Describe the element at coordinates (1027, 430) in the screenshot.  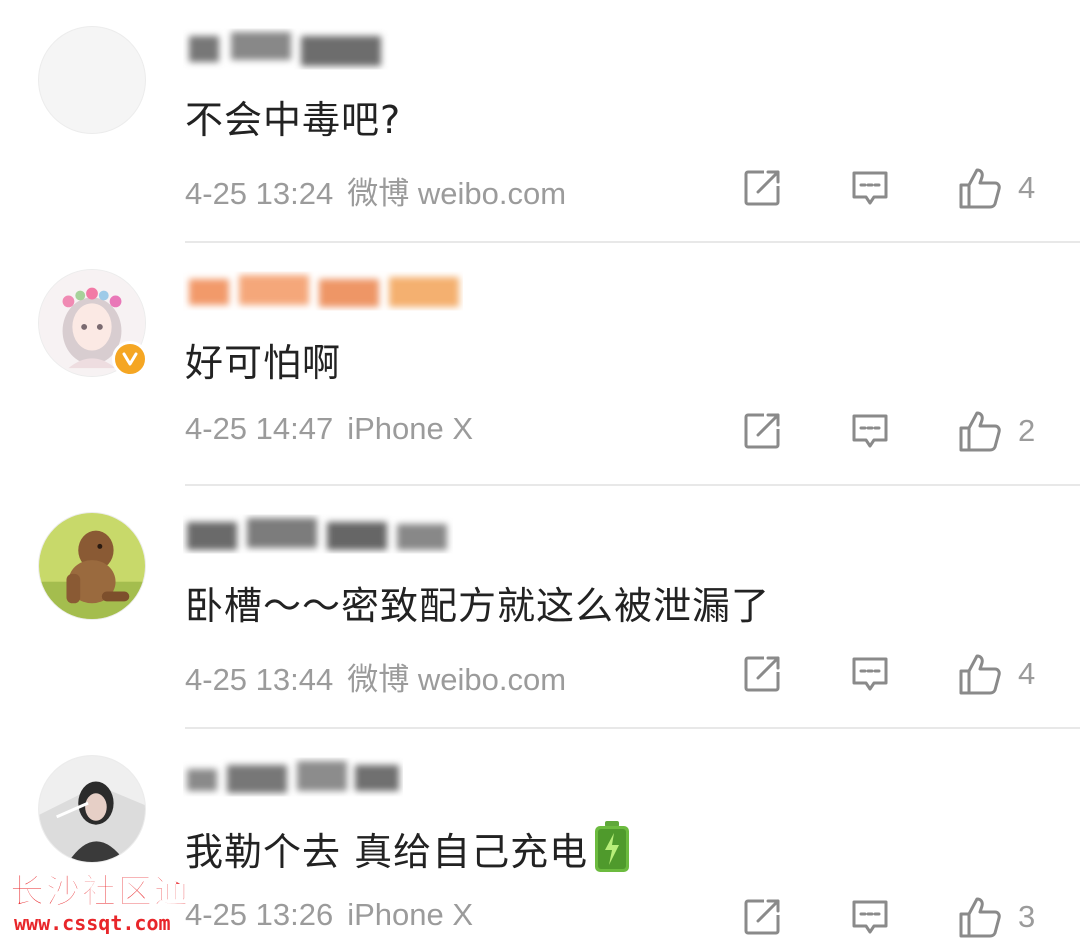
I see `like-count: 2` at that location.